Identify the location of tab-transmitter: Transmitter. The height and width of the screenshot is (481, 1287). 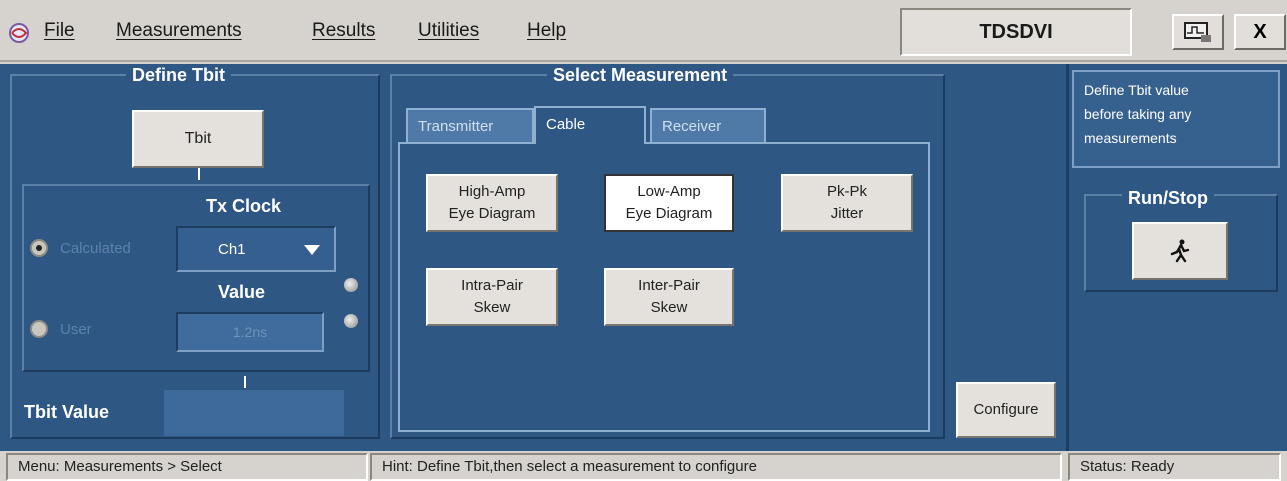
(470, 126).